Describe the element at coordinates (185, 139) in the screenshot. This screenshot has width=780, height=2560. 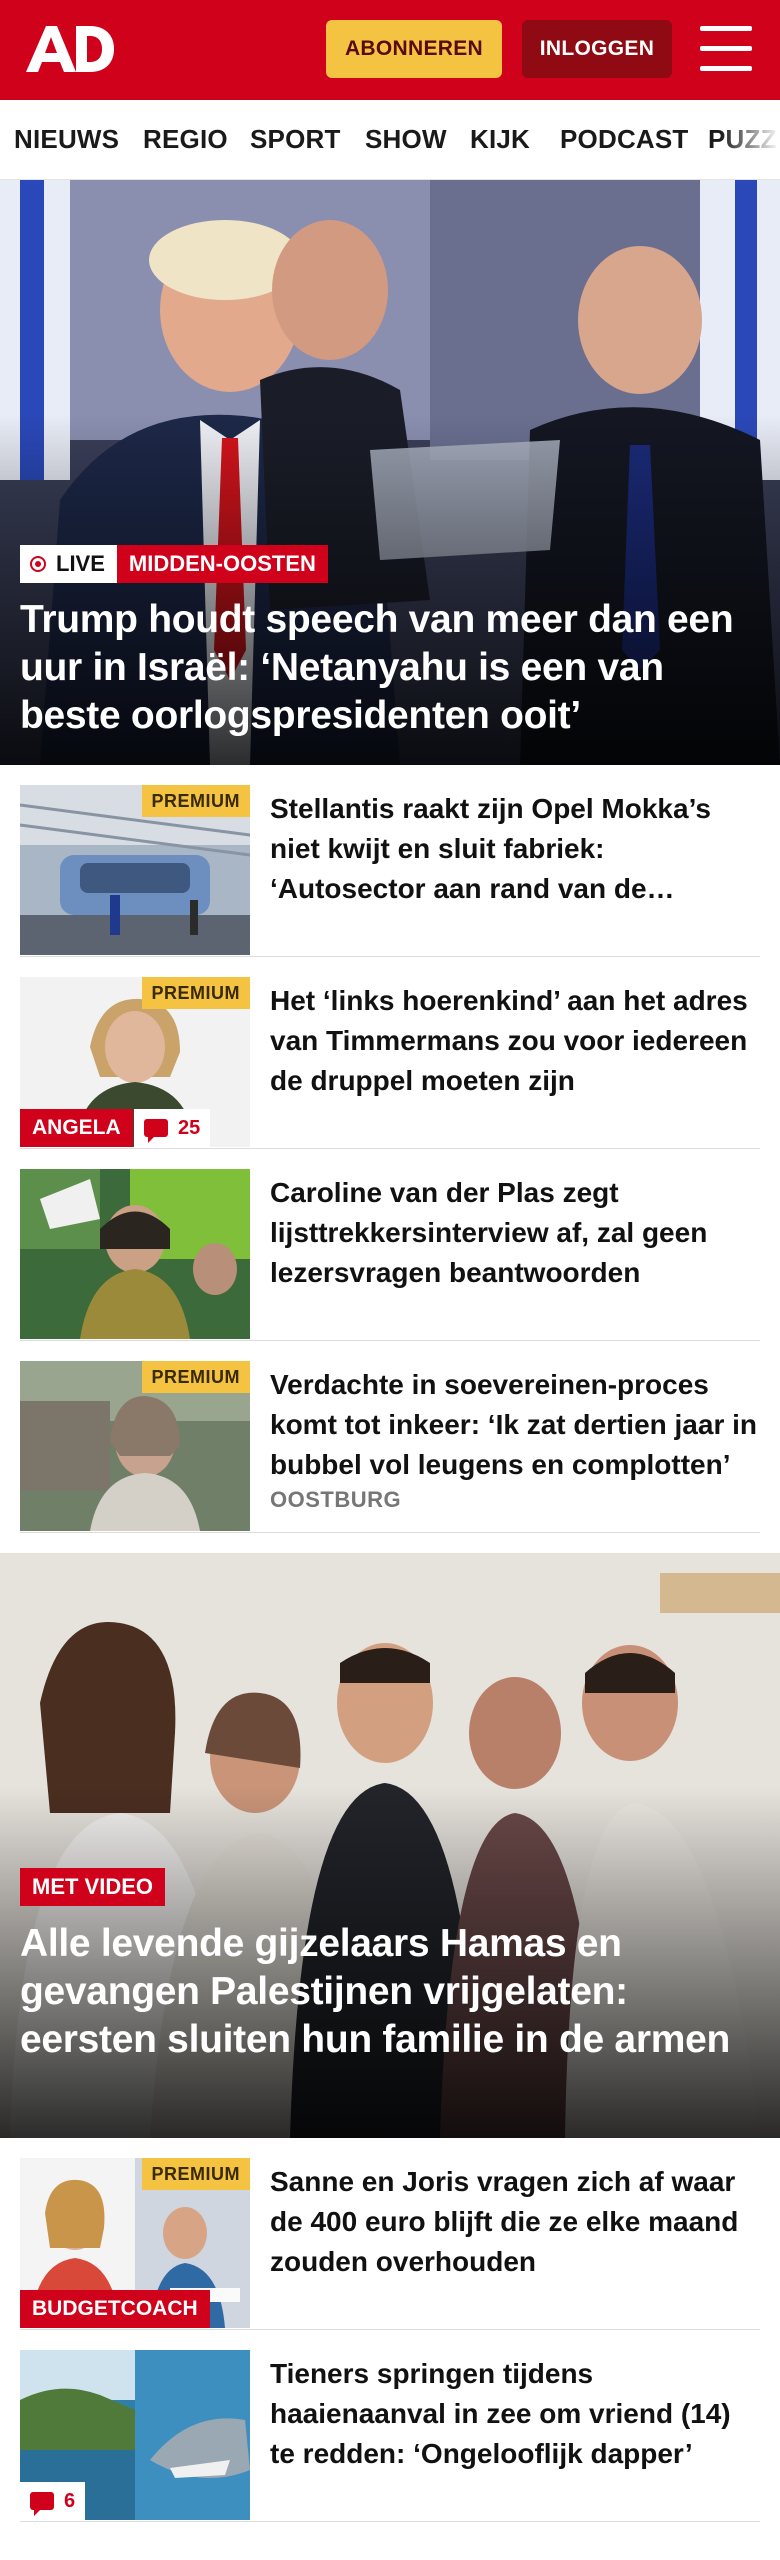
I see `nav-item-regio: REGIO` at that location.